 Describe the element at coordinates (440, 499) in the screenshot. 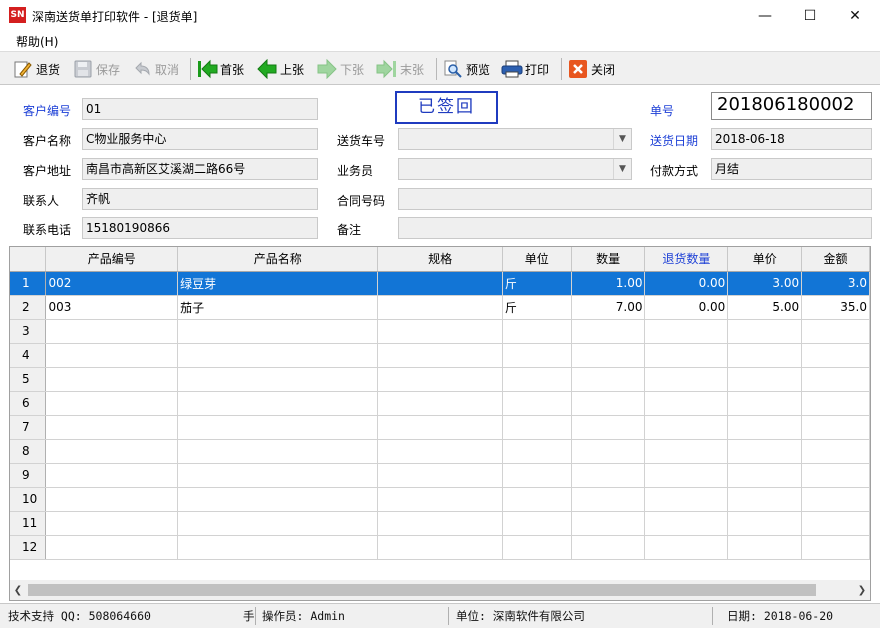

I see `table-row: 10` at that location.